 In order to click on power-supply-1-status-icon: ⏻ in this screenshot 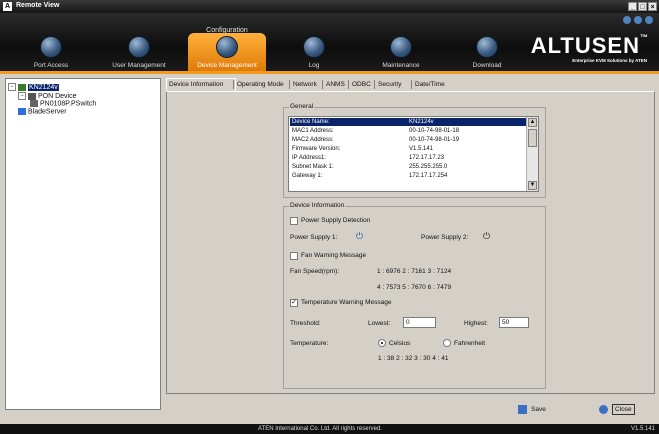, I will do `click(359, 236)`.